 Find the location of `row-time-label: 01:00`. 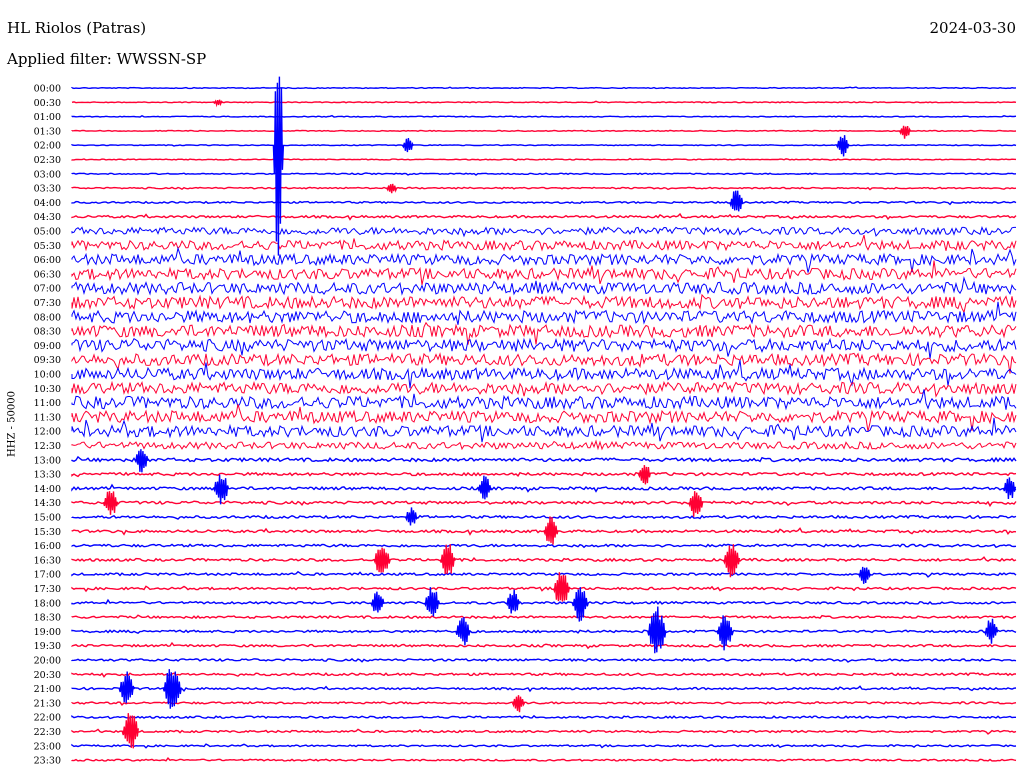

row-time-label: 01:00 is located at coordinates (47, 117).